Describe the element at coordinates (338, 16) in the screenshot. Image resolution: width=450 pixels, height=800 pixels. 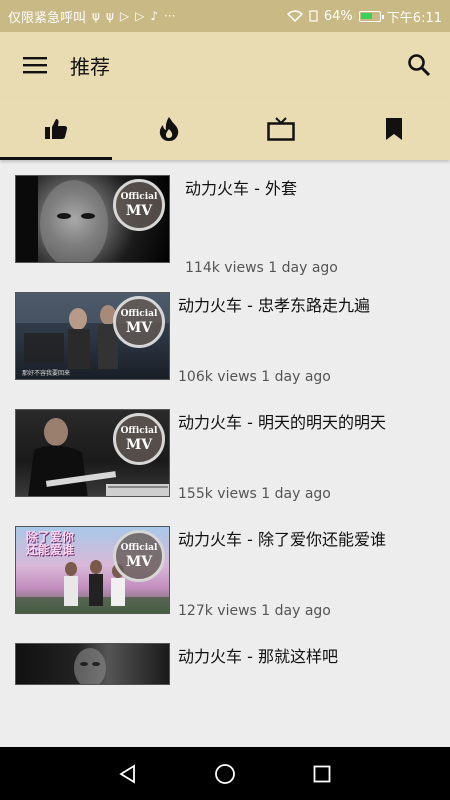
I see `battery-percent: 64%` at that location.